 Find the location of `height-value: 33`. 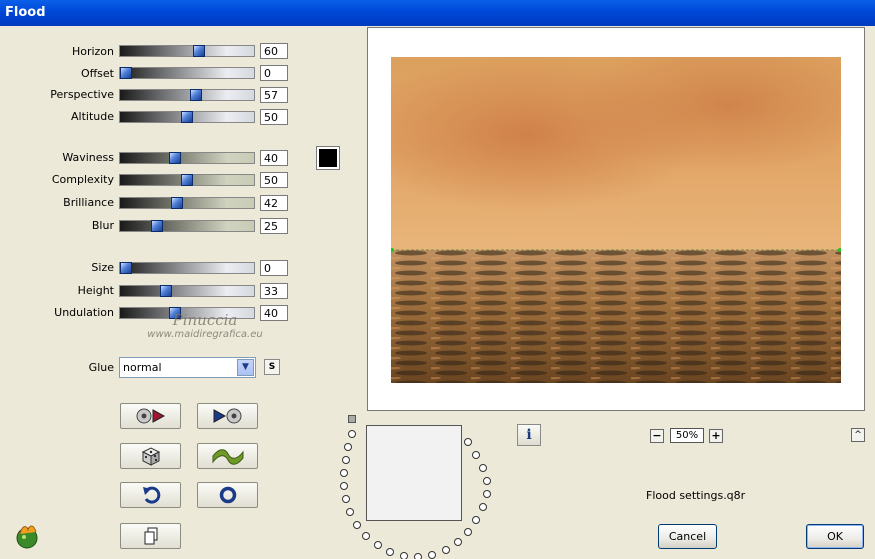

height-value: 33 is located at coordinates (274, 291).